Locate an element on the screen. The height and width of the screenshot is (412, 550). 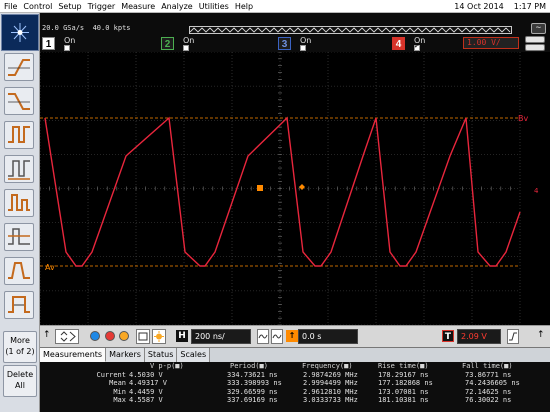
header-vpp: V p-p(■) is located at coordinates (167, 366).